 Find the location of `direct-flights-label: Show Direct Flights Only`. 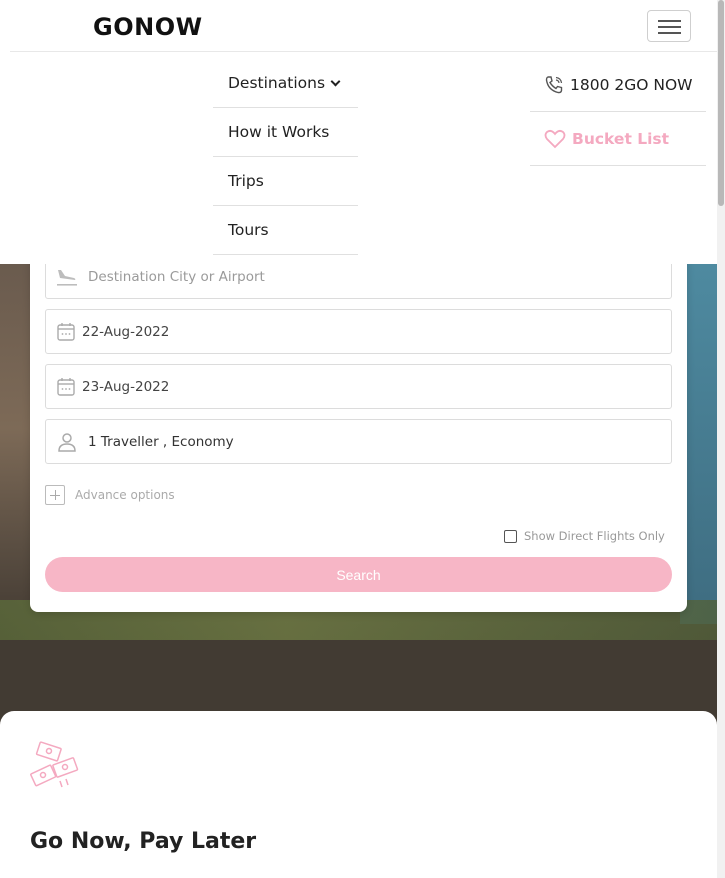

direct-flights-label: Show Direct Flights Only is located at coordinates (594, 536).